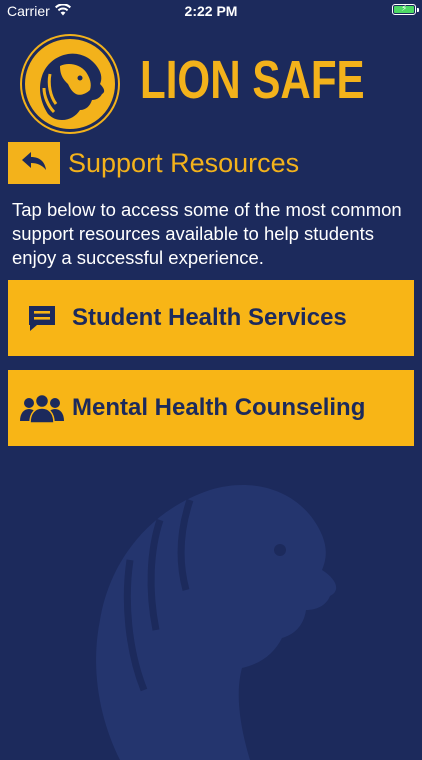 This screenshot has width=422, height=760. Describe the element at coordinates (42, 318) in the screenshot. I see `chat-bubble-icon` at that location.